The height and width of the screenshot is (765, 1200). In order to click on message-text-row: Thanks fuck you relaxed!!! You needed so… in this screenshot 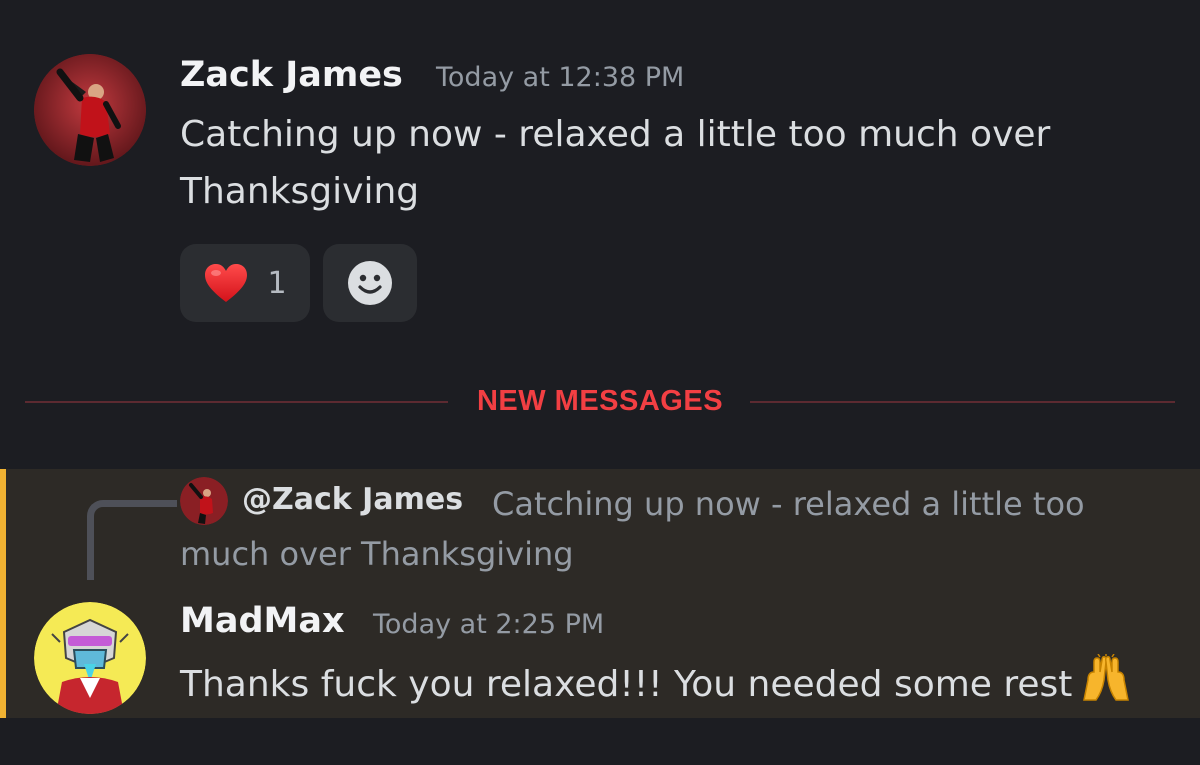, I will do `click(680, 683)`.